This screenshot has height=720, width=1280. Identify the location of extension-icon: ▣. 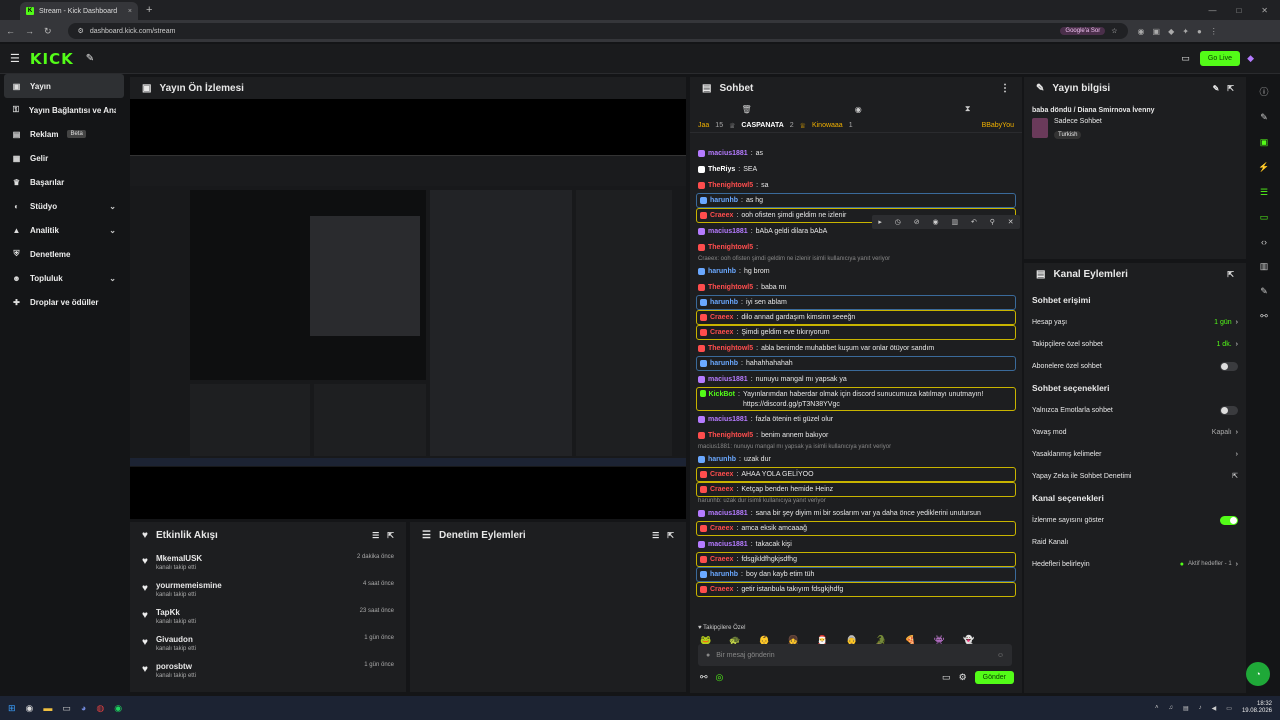
(1157, 31).